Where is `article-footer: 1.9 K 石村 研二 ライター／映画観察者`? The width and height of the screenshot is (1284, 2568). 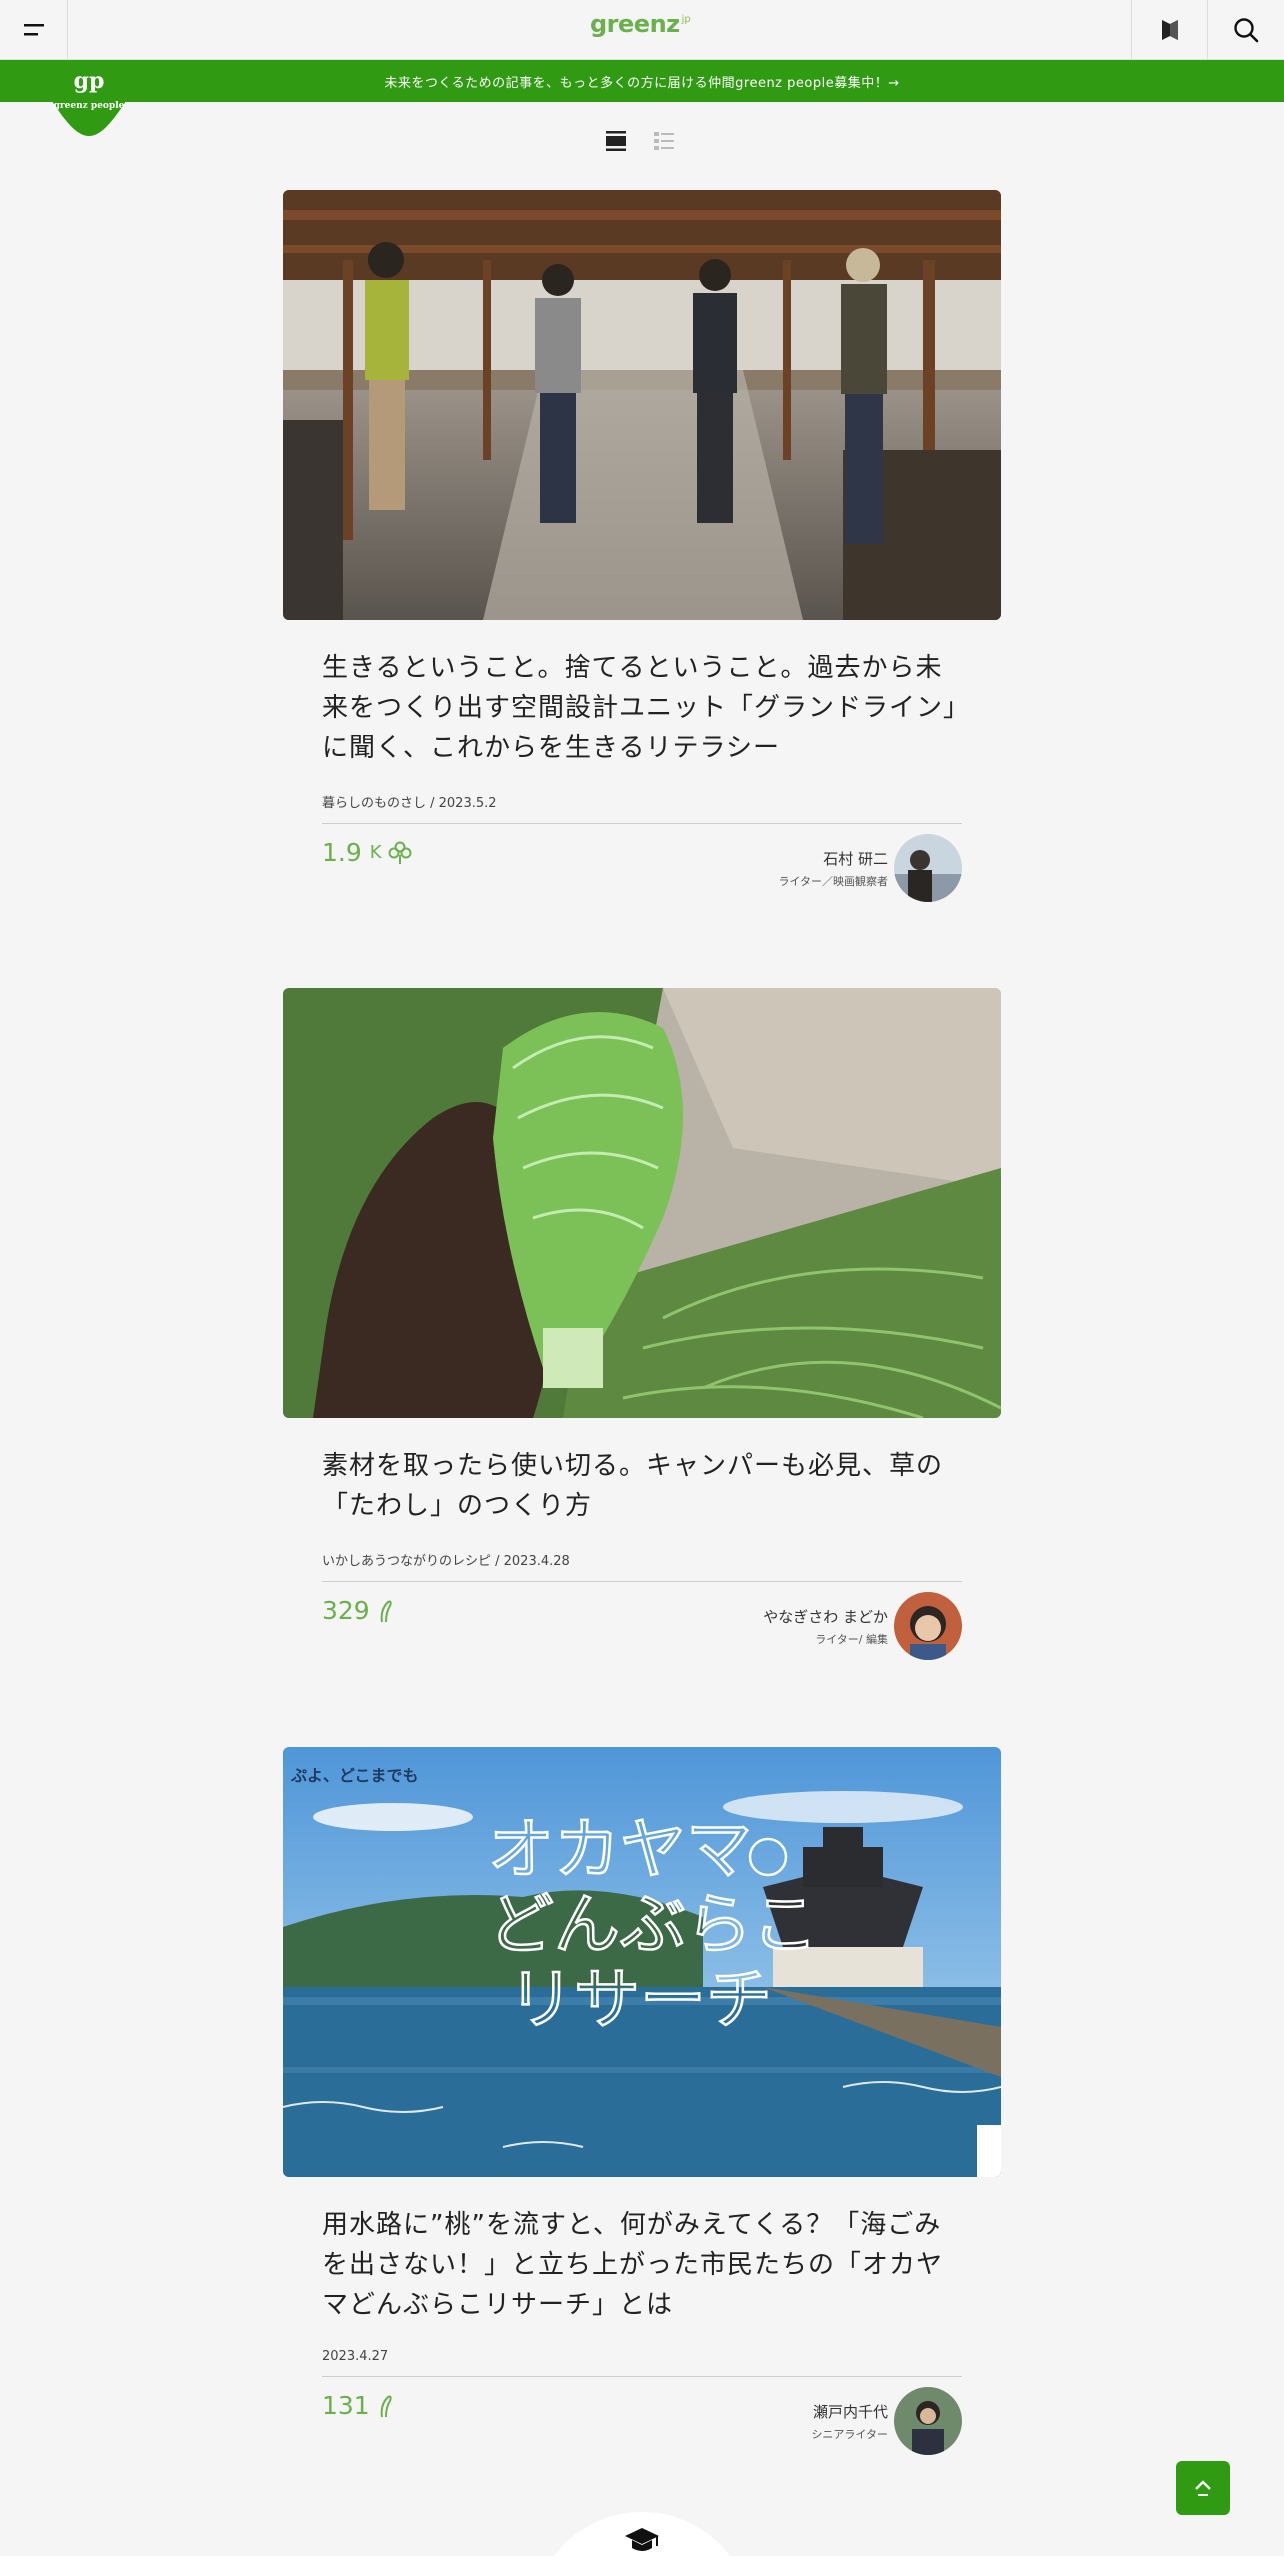
article-footer: 1.9 K 石村 研二 ライター／映画観察者 is located at coordinates (642, 863).